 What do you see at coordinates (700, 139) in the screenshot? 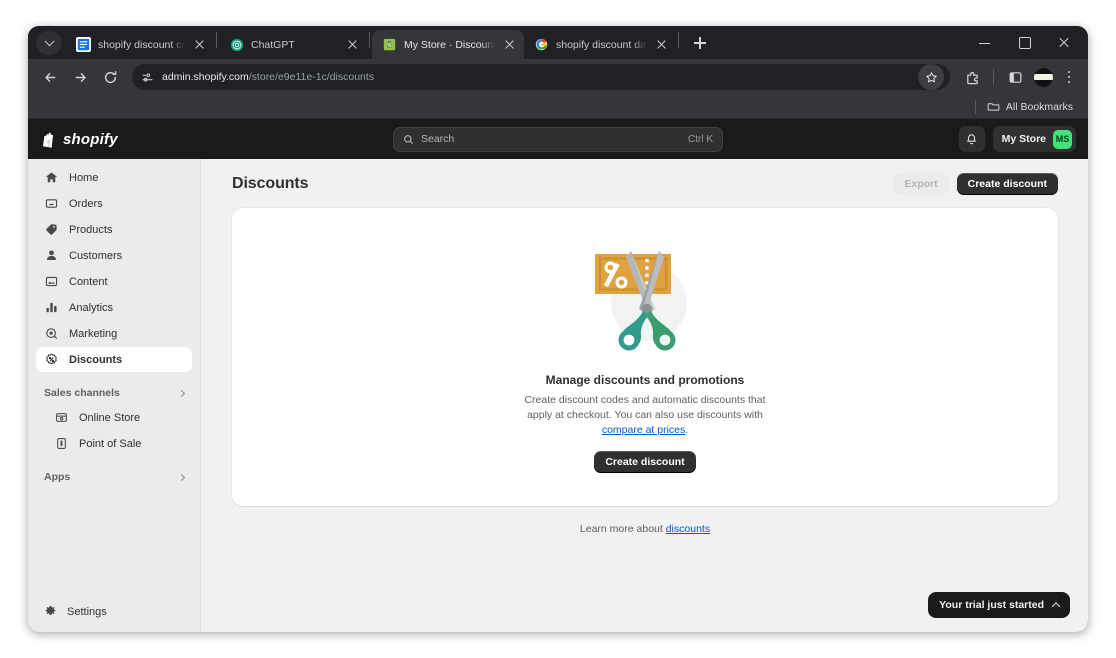
I see `search-shortcut: Ctrl K` at bounding box center [700, 139].